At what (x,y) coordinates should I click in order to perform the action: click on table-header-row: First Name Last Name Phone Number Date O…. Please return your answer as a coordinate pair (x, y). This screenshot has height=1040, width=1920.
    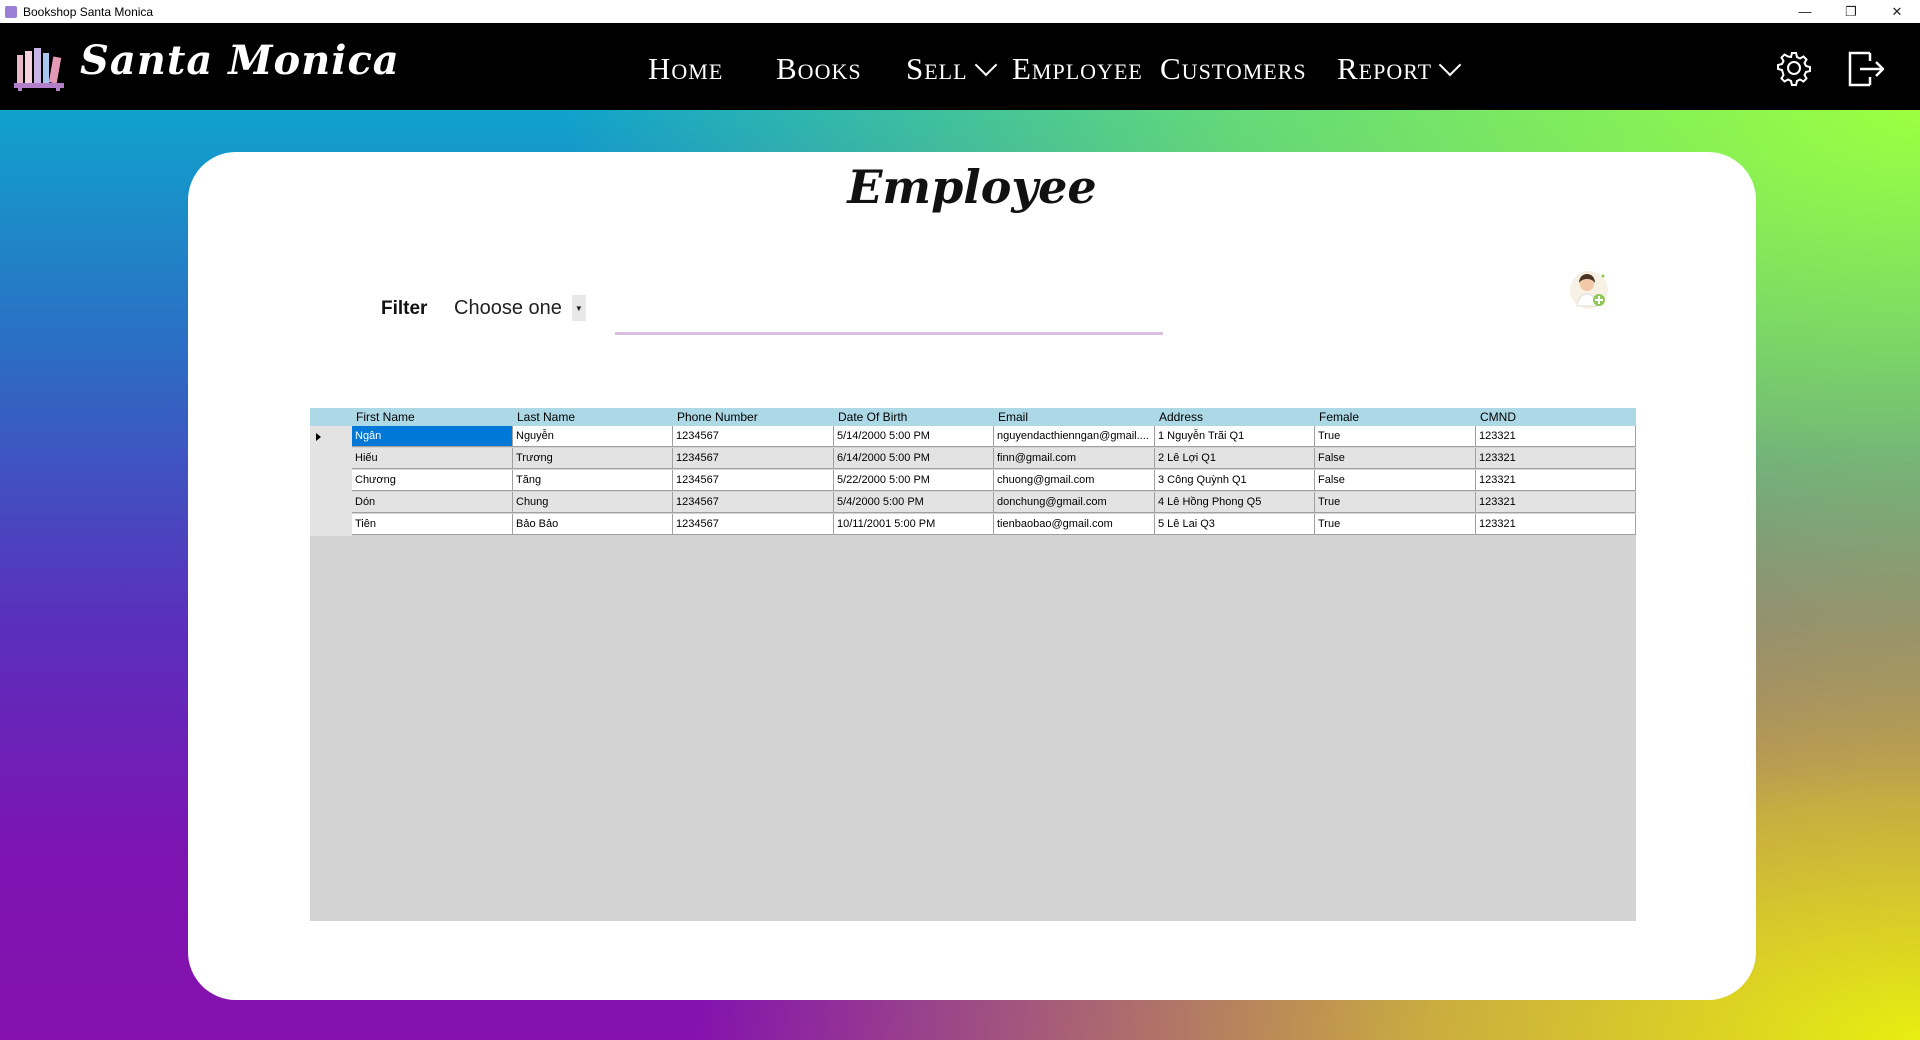
    Looking at the image, I should click on (973, 417).